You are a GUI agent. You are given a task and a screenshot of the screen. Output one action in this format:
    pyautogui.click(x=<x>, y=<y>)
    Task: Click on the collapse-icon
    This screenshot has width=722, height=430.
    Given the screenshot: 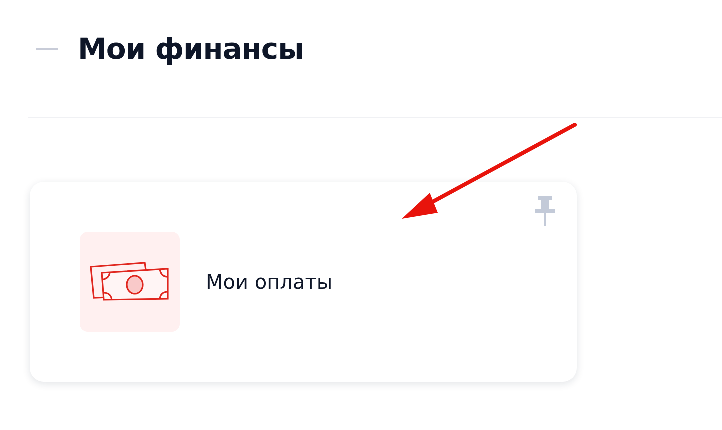 What is the action you would take?
    pyautogui.click(x=47, y=49)
    